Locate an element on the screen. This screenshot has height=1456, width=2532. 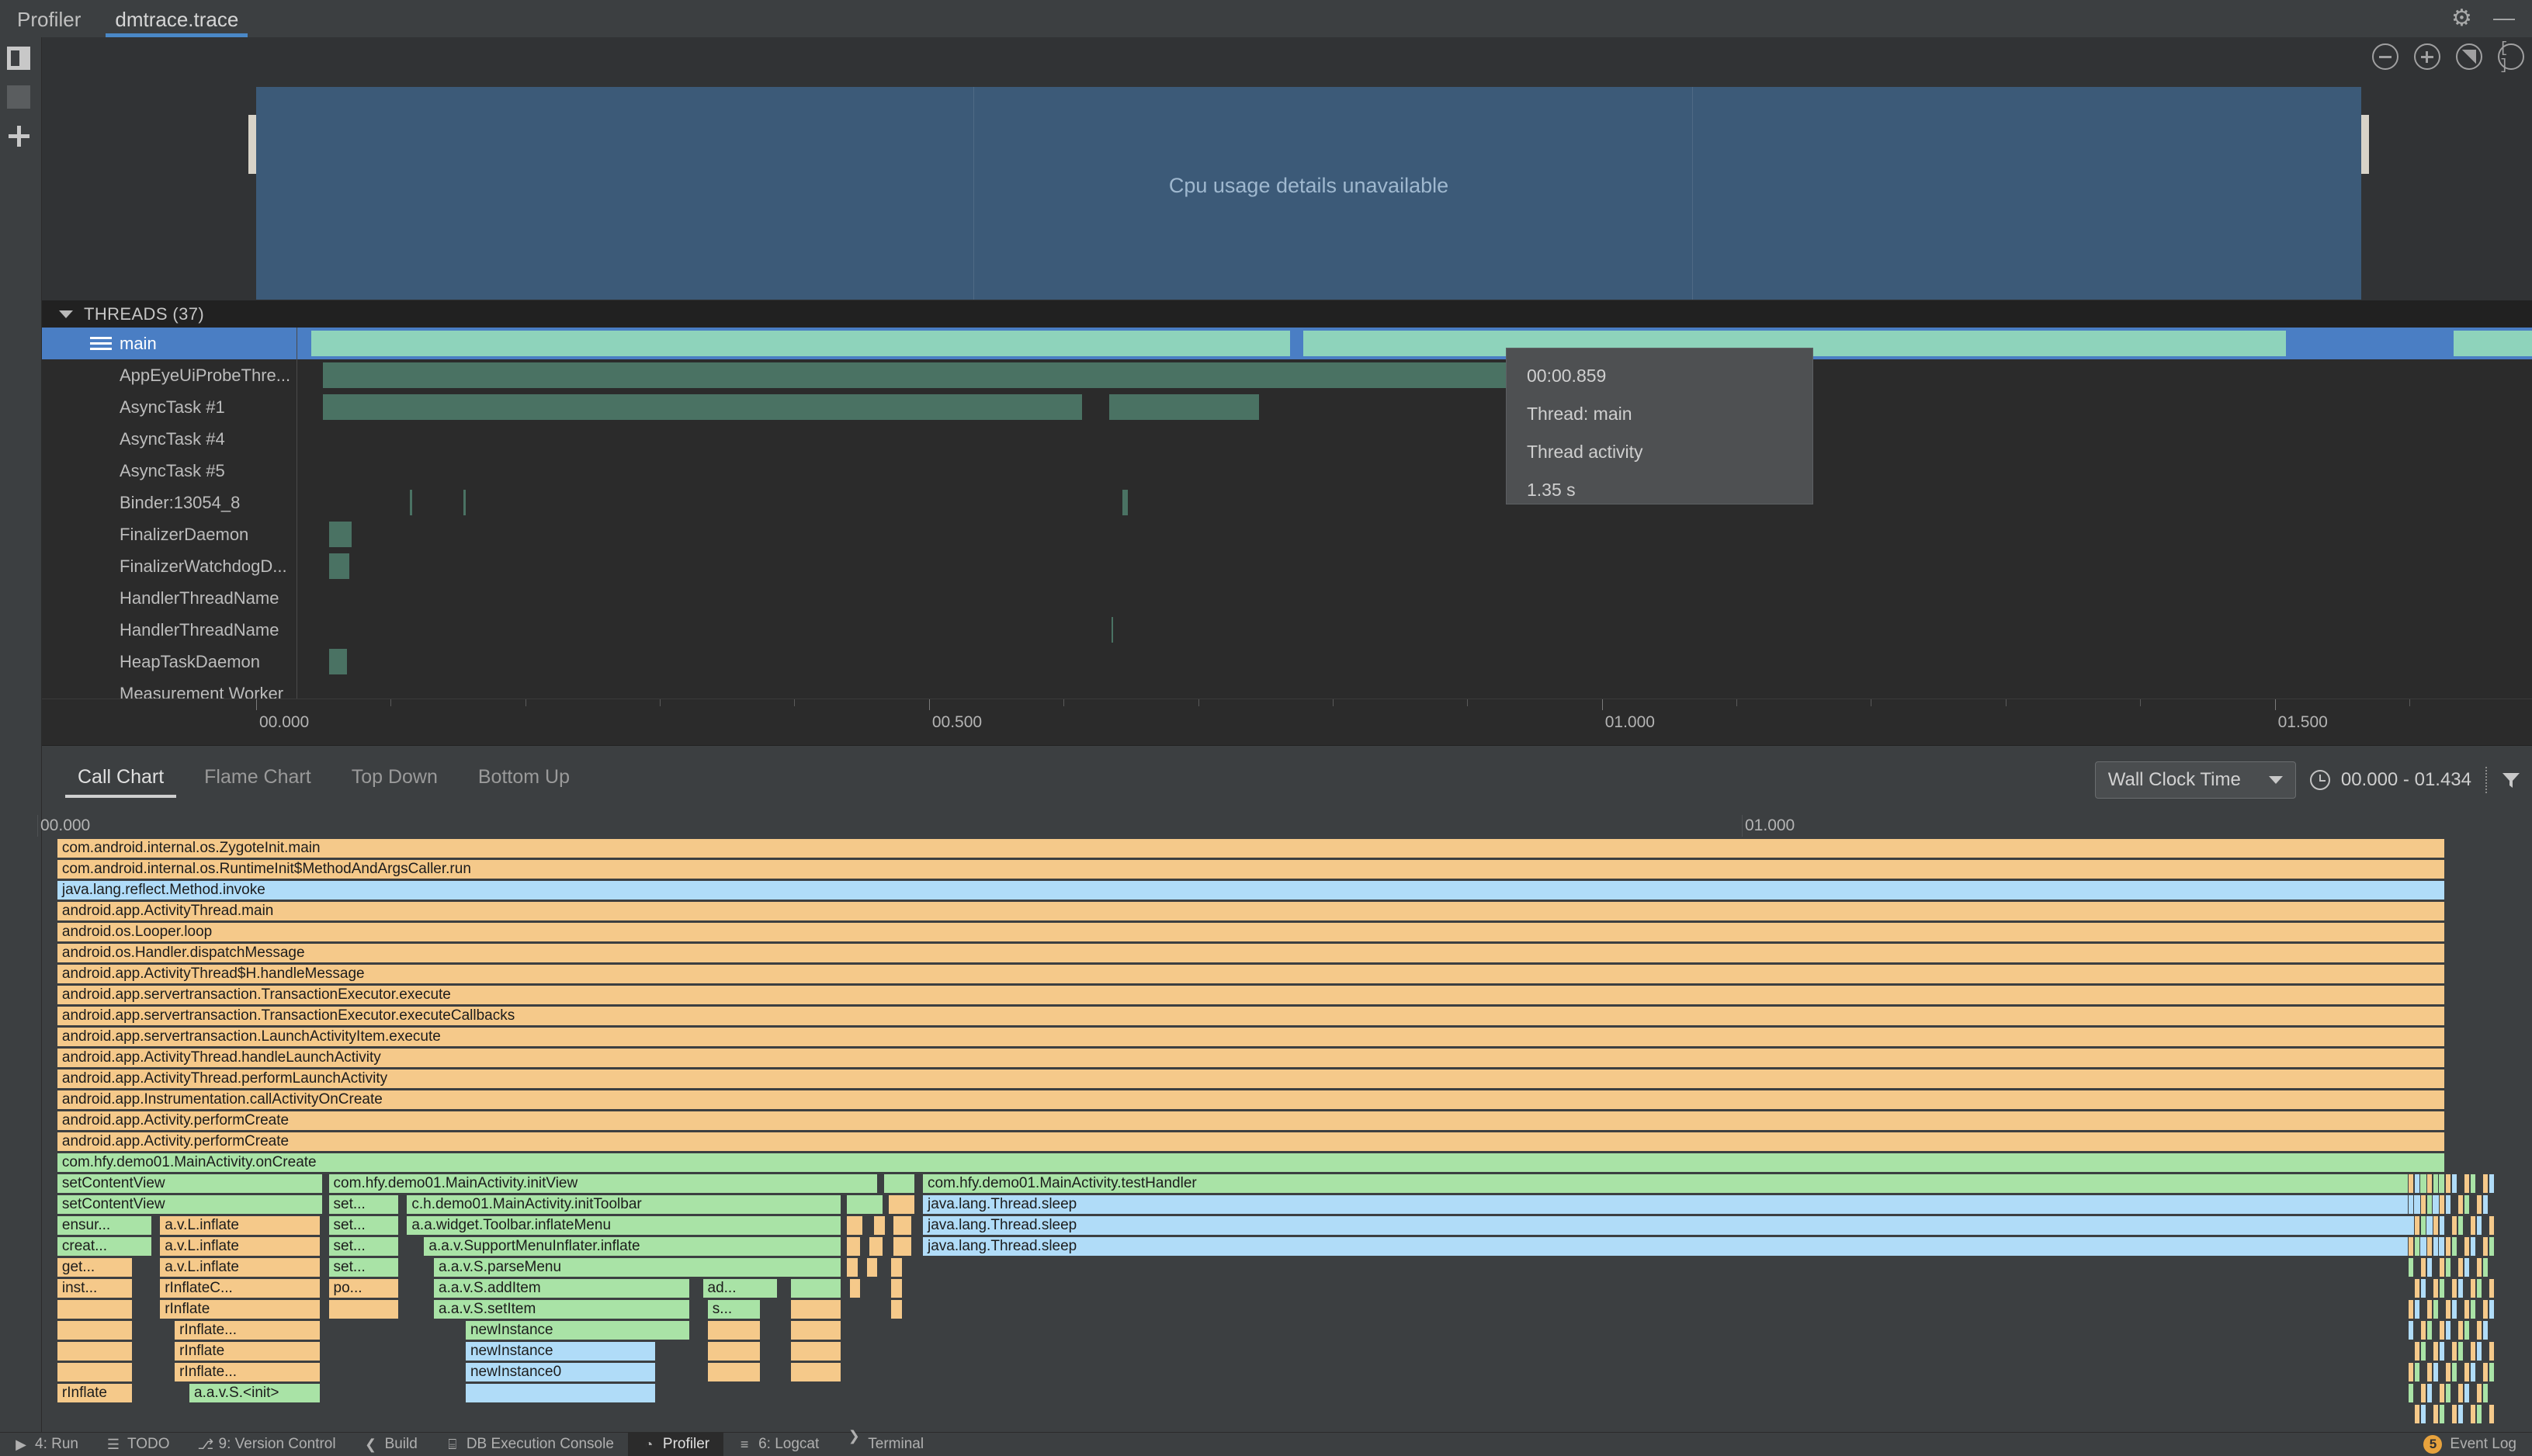
thread-activity-segment is located at coordinates (340, 535).